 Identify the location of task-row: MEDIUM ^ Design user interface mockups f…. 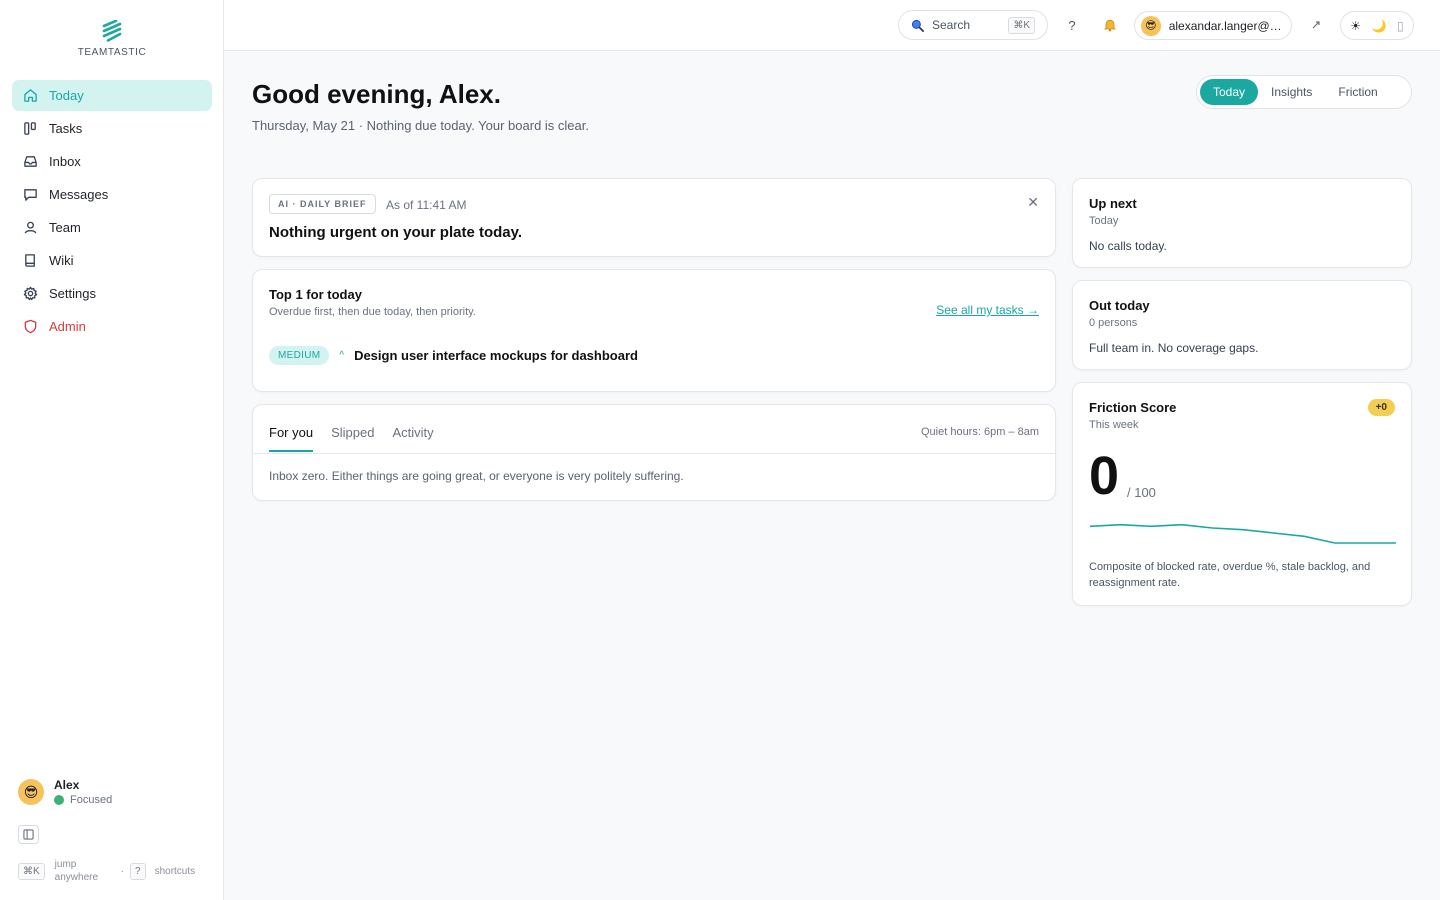
(453, 355).